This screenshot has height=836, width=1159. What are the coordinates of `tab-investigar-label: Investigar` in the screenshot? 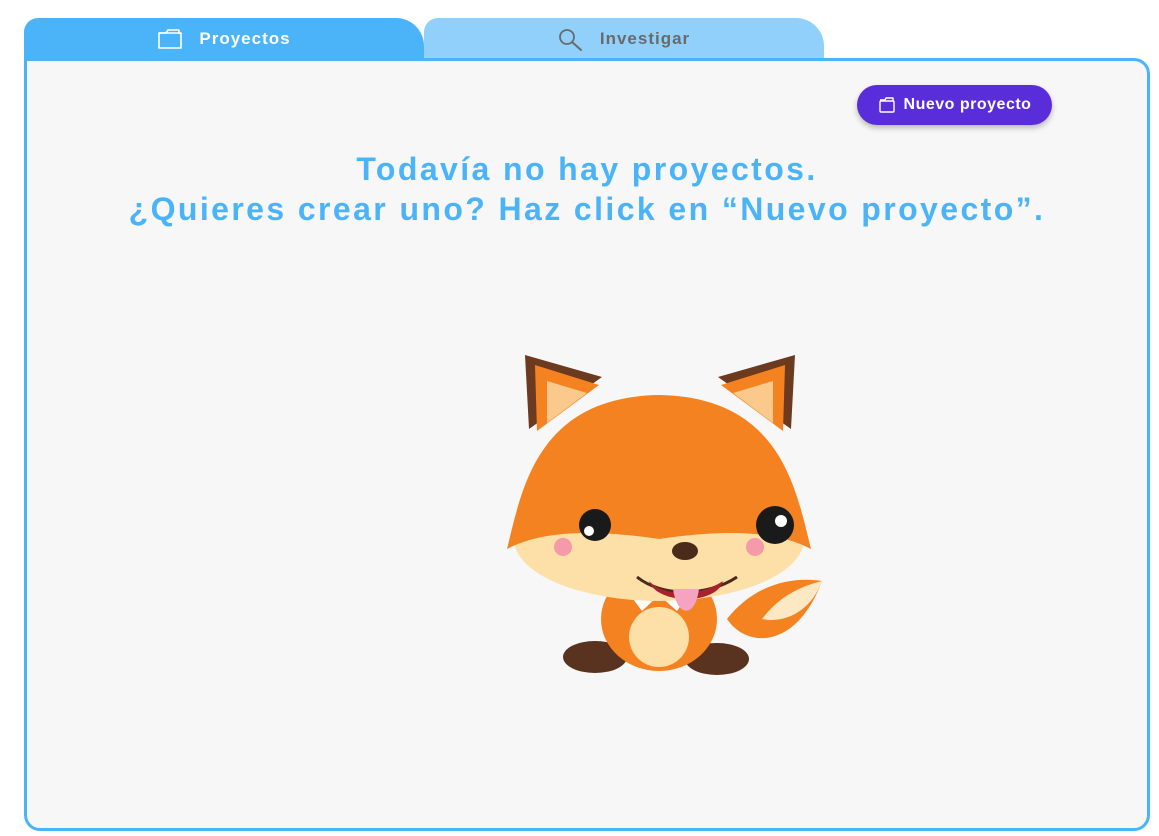 It's located at (645, 38).